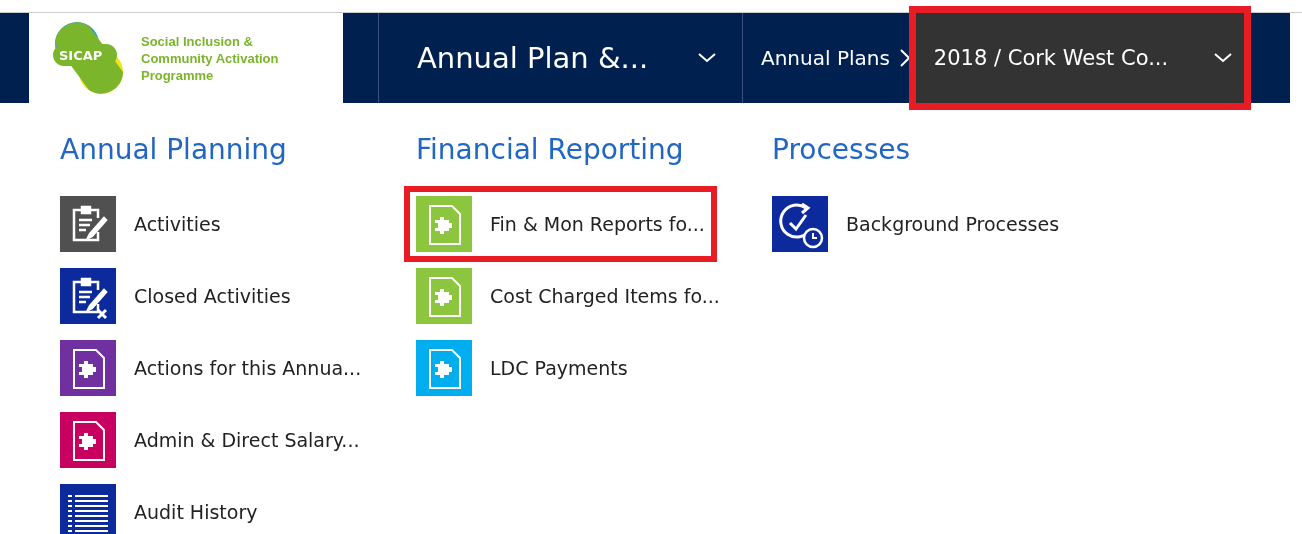 This screenshot has height=534, width=1302. I want to click on menu-item: Background Processes, so click(916, 224).